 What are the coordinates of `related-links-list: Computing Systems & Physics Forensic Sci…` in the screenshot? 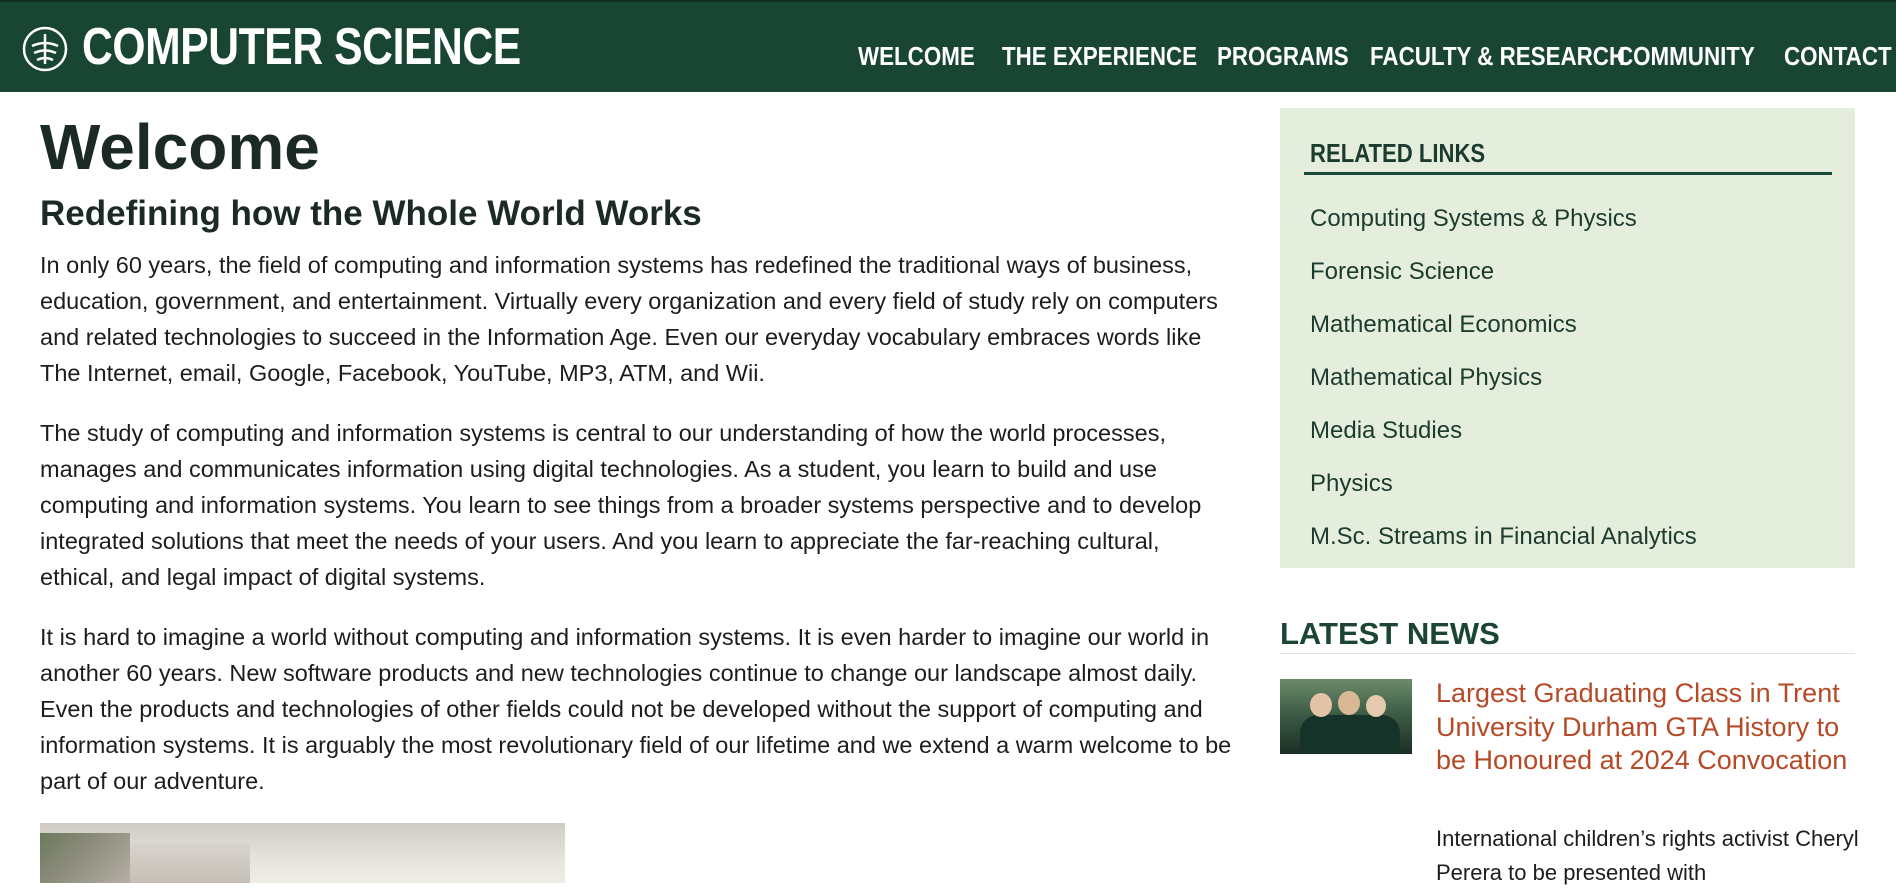 It's located at (1503, 377).